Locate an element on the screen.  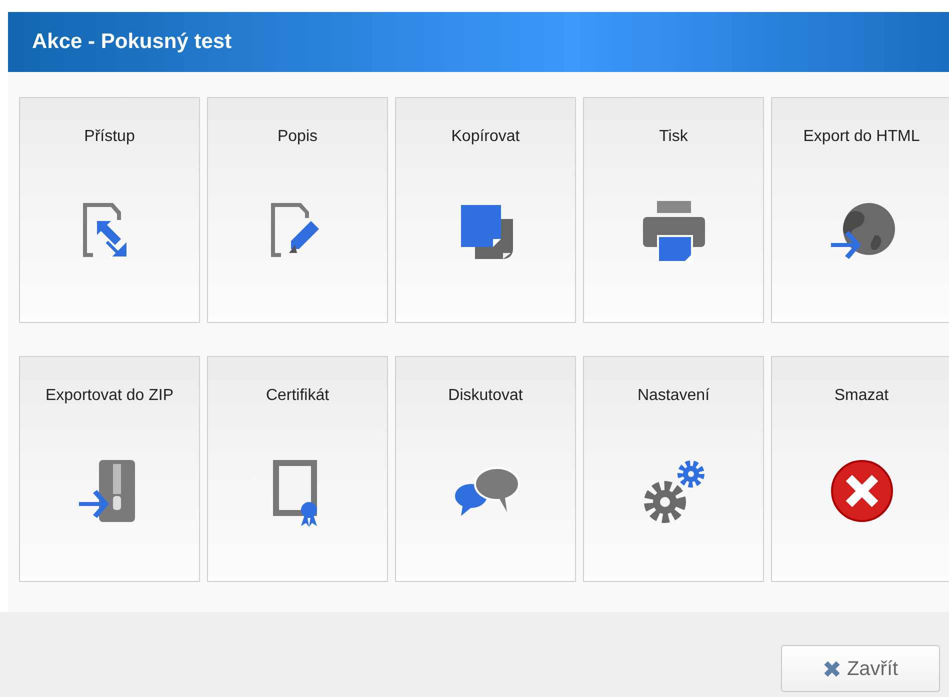
action-tile: Tisk is located at coordinates (673, 210).